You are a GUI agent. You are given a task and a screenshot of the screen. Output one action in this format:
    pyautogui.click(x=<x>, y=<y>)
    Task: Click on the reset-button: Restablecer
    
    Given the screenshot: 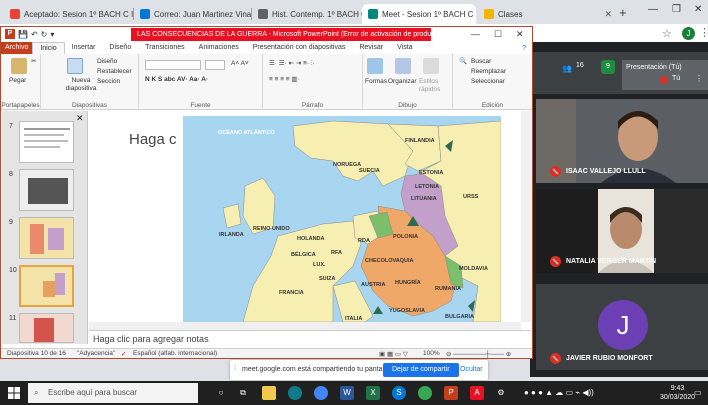 What is the action you would take?
    pyautogui.click(x=114, y=72)
    